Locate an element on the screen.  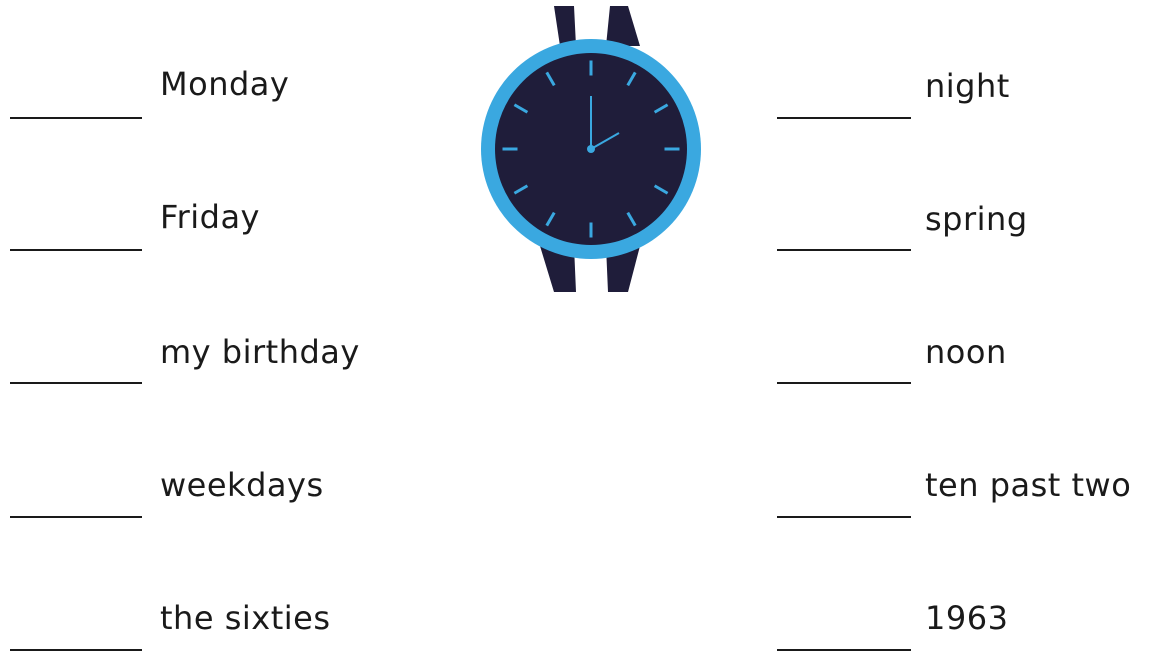
left-item-2: Friday is located at coordinates (210, 223).